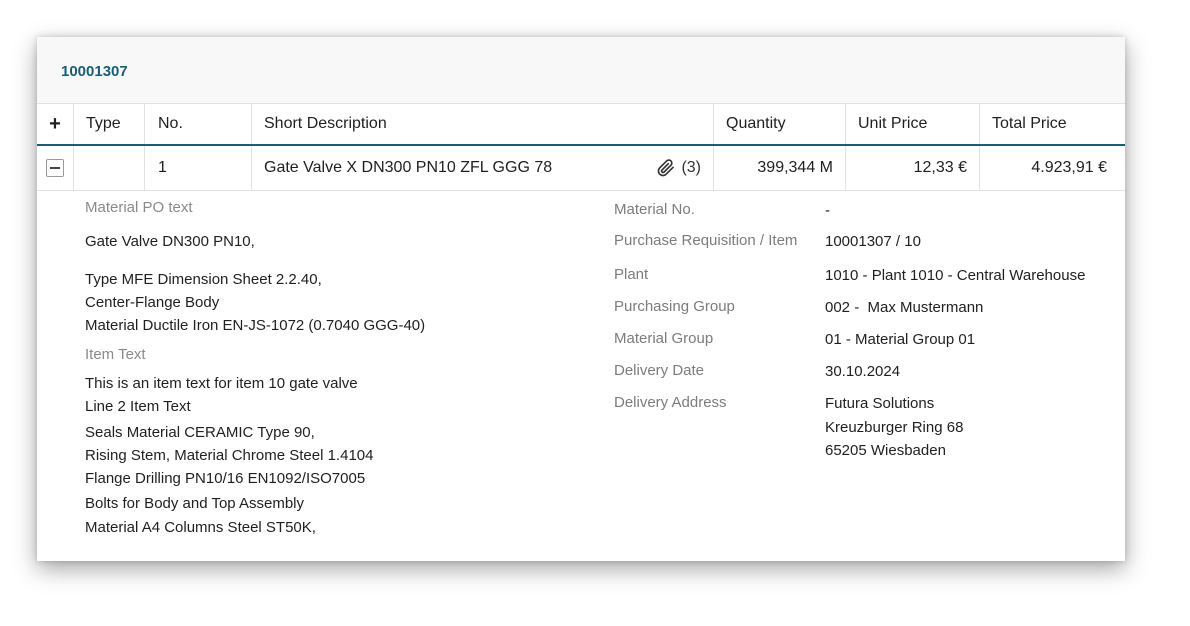 Image resolution: width=1190 pixels, height=626 pixels. What do you see at coordinates (679, 168) in the screenshot?
I see `attachments-link: (3)` at bounding box center [679, 168].